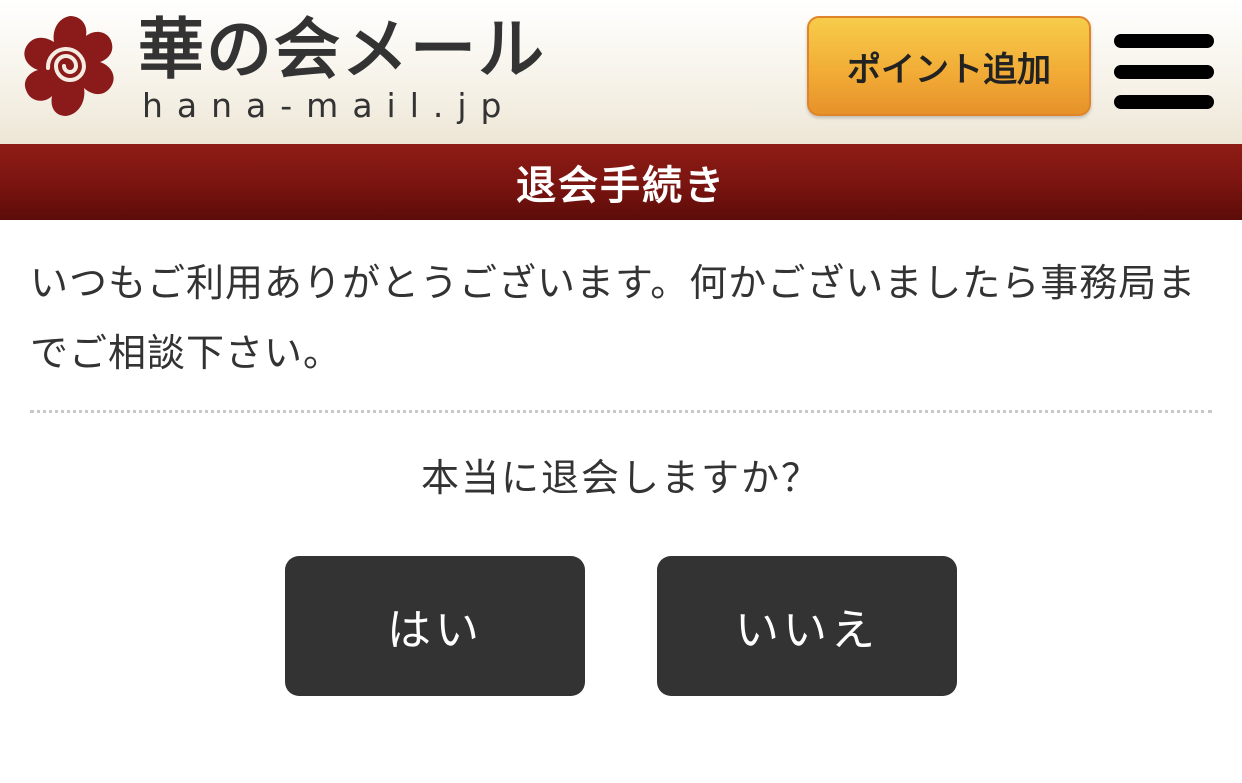  I want to click on logo-domain: hana-mail.jp, so click(329, 105).